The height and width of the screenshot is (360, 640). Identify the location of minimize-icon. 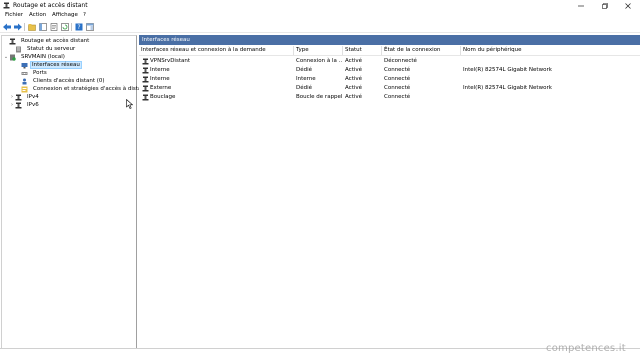
(581, 5).